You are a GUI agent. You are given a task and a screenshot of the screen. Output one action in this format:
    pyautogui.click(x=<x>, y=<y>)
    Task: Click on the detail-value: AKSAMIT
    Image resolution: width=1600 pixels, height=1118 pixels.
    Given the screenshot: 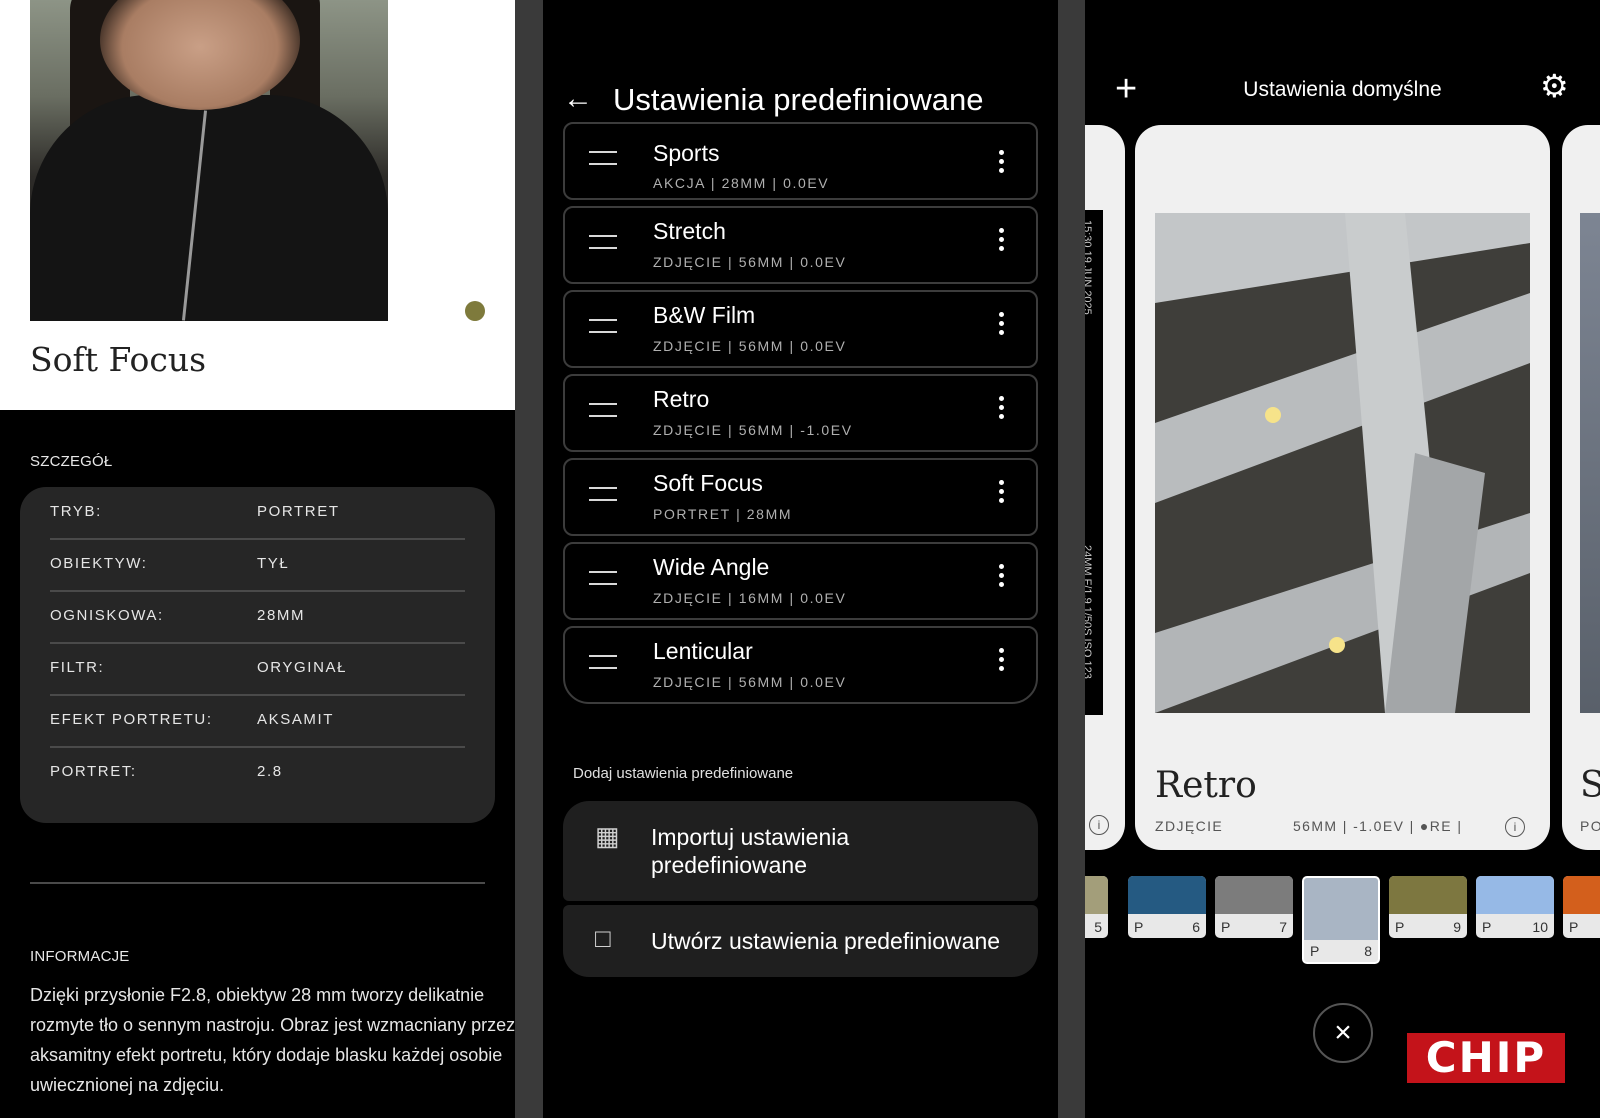 What is the action you would take?
    pyautogui.click(x=296, y=719)
    